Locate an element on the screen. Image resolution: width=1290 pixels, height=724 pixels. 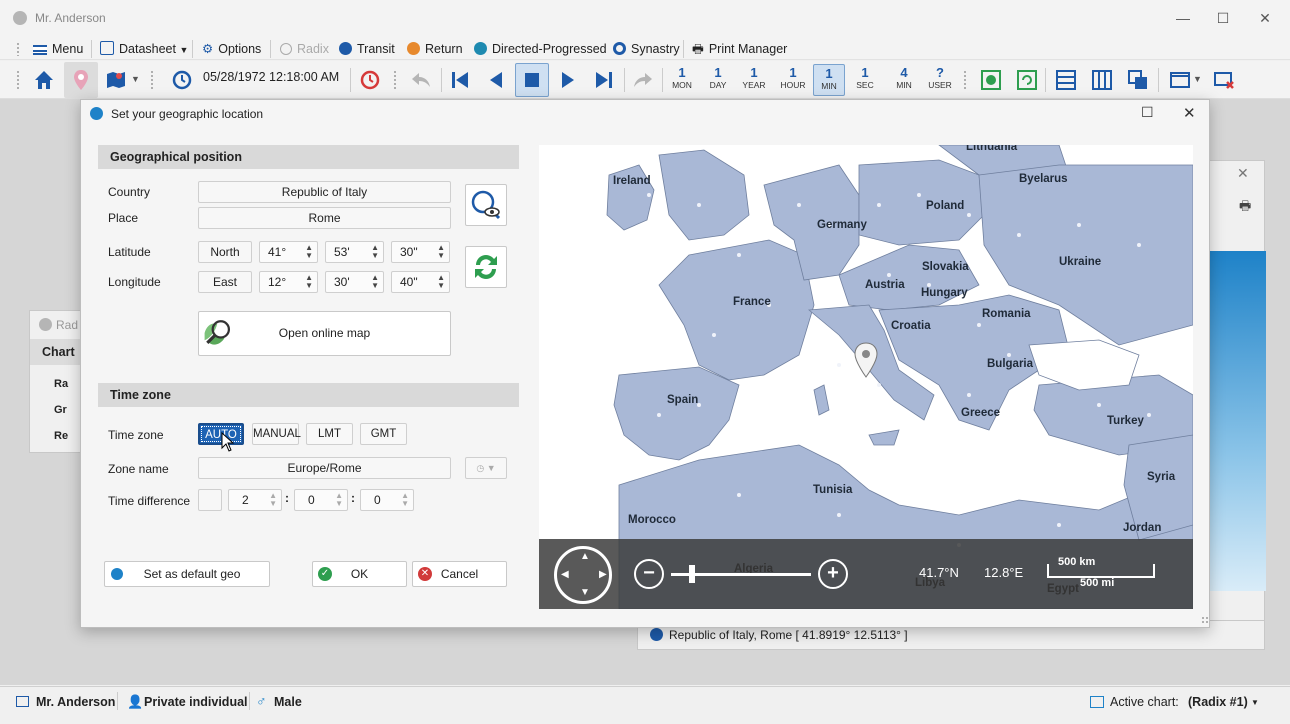
datasheet-menu: Datasheet ▼ is located at coordinates (144, 49).